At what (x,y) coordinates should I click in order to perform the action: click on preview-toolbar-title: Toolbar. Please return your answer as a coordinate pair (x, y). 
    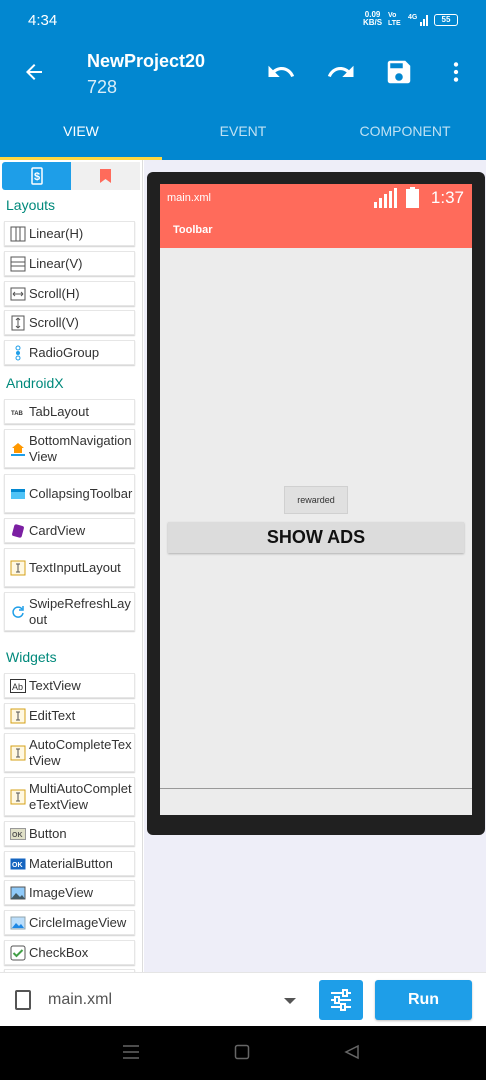
    Looking at the image, I should click on (193, 230).